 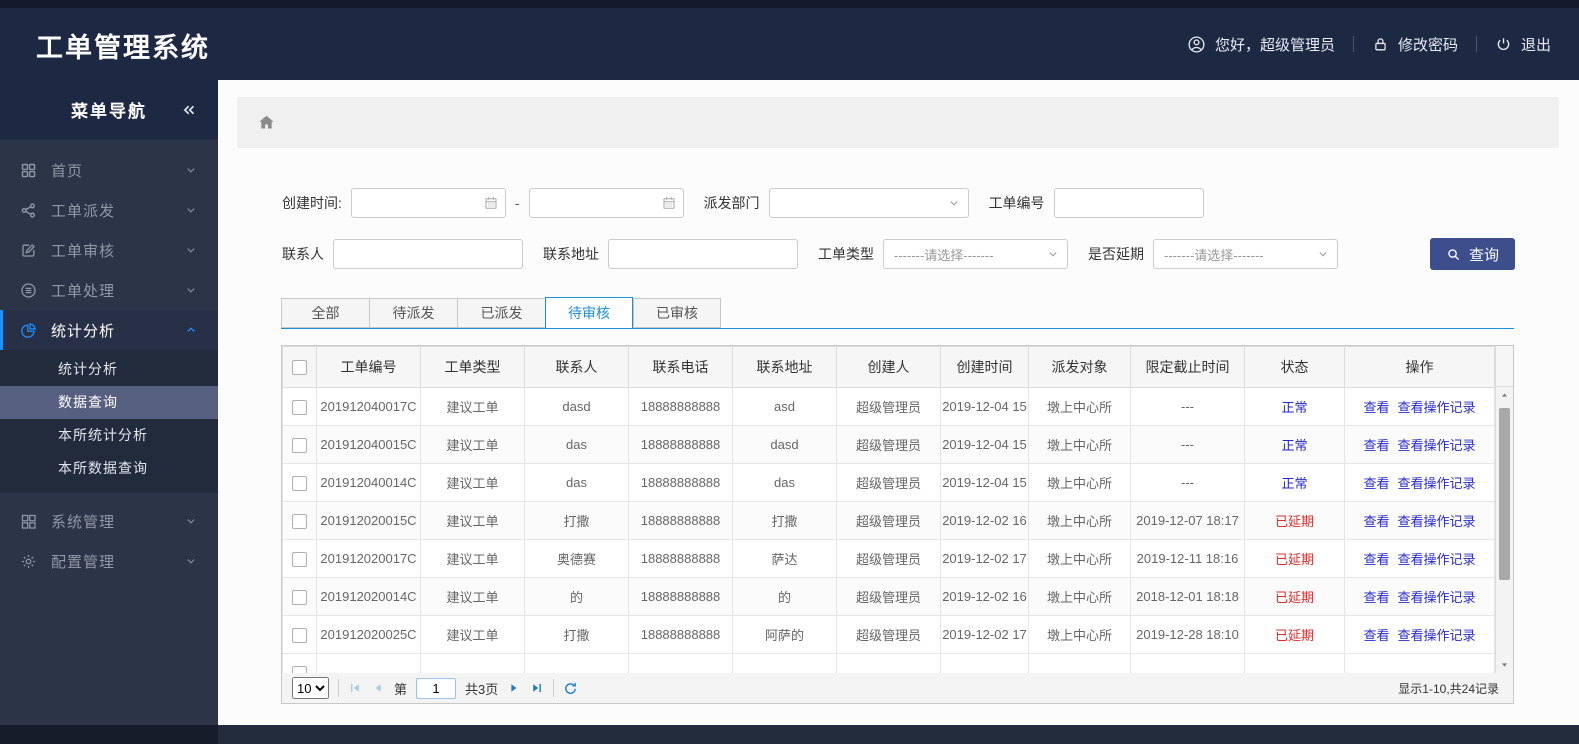 What do you see at coordinates (266, 122) in the screenshot?
I see `home-icon` at bounding box center [266, 122].